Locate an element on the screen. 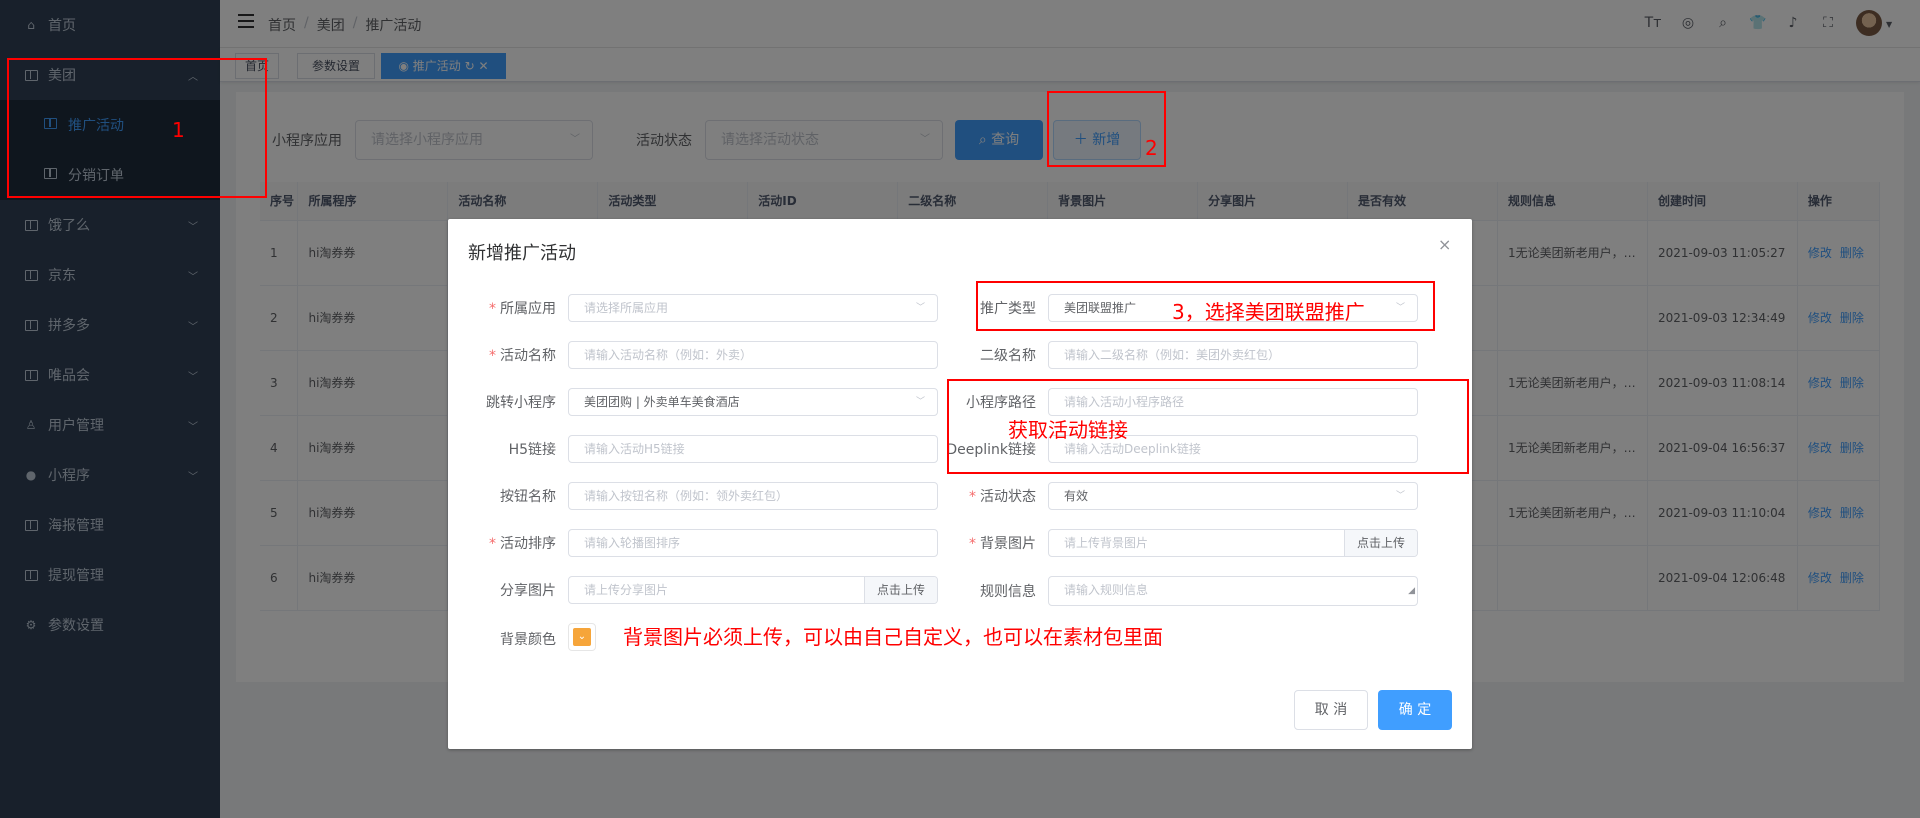  field-label-status: * 活动状态 is located at coordinates (1002, 497).